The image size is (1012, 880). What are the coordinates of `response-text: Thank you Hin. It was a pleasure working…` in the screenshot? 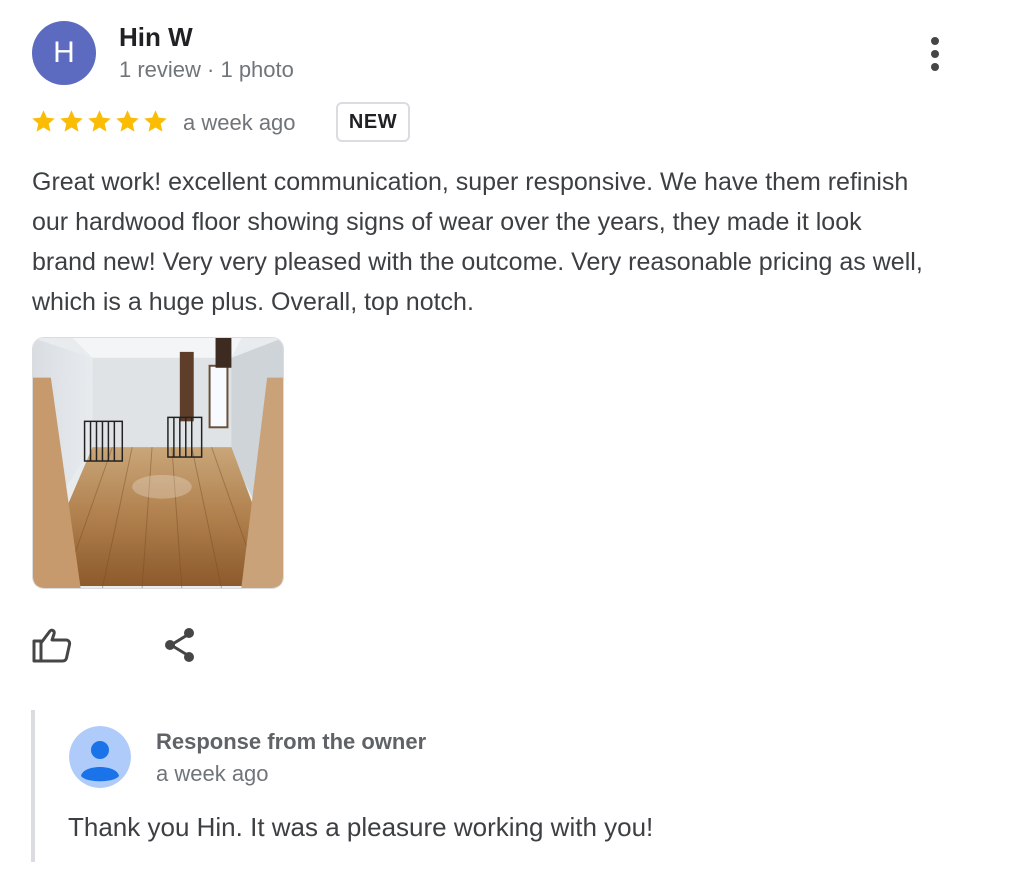 It's located at (361, 827).